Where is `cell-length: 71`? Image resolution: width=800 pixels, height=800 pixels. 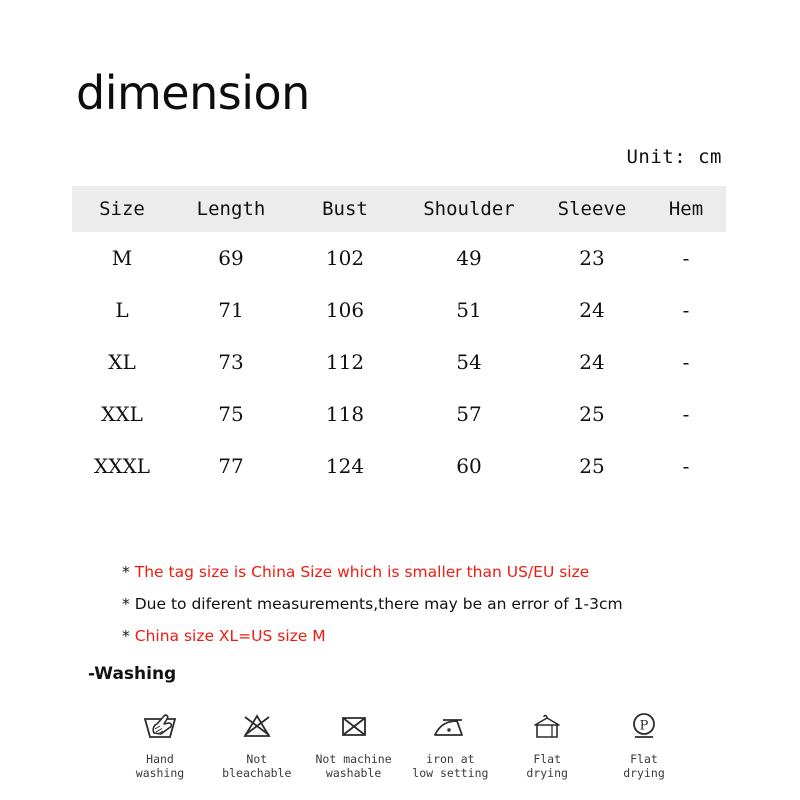
cell-length: 71 is located at coordinates (231, 310).